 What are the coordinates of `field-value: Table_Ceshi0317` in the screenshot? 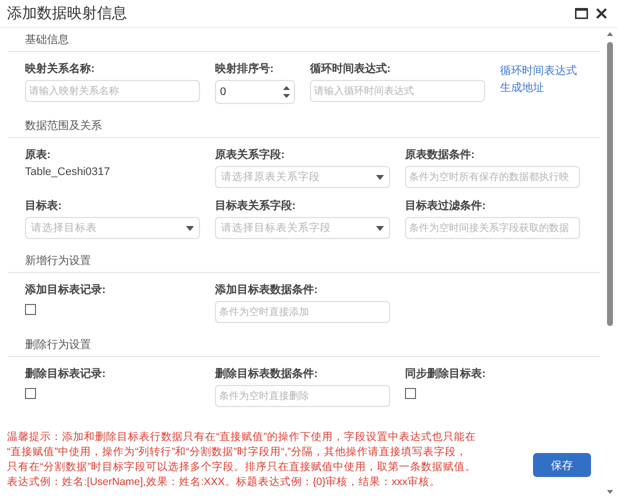 It's located at (68, 172).